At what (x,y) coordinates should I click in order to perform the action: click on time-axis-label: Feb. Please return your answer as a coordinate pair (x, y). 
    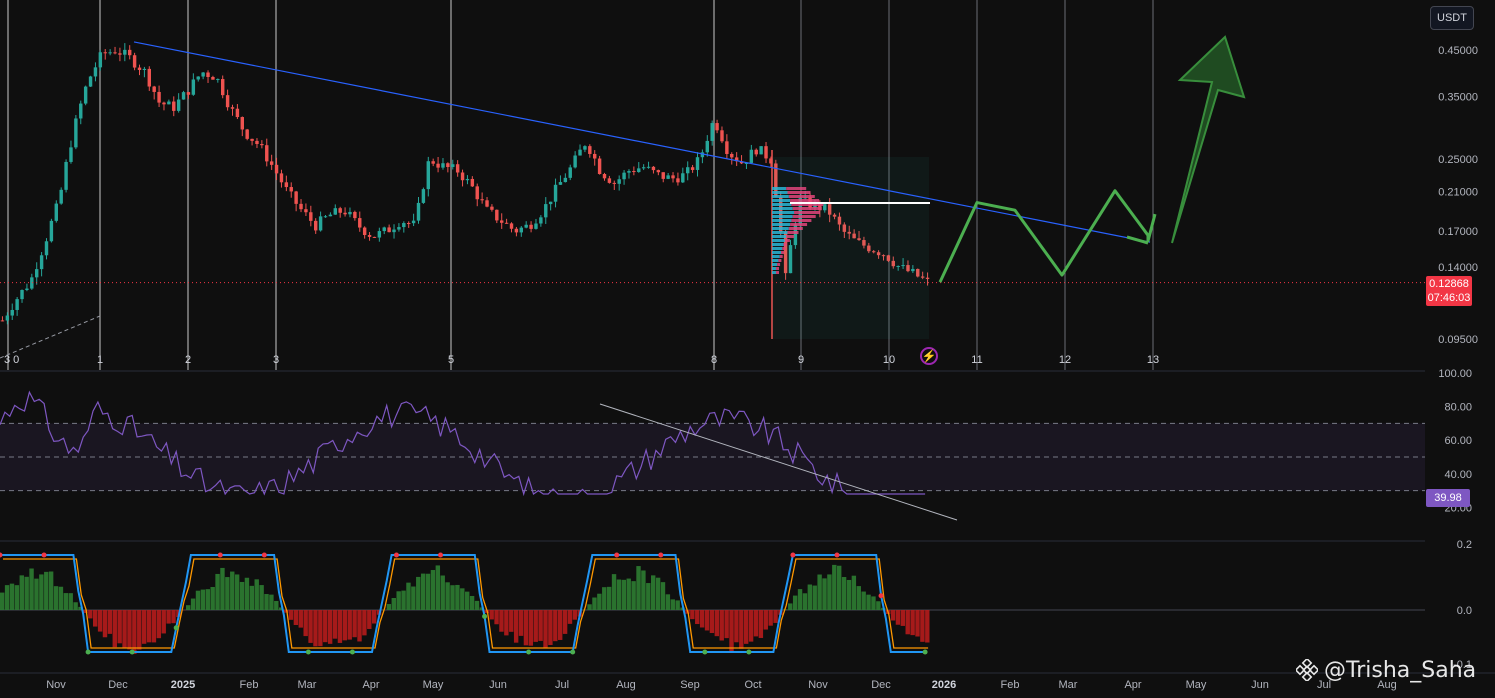
    Looking at the image, I should click on (1010, 685).